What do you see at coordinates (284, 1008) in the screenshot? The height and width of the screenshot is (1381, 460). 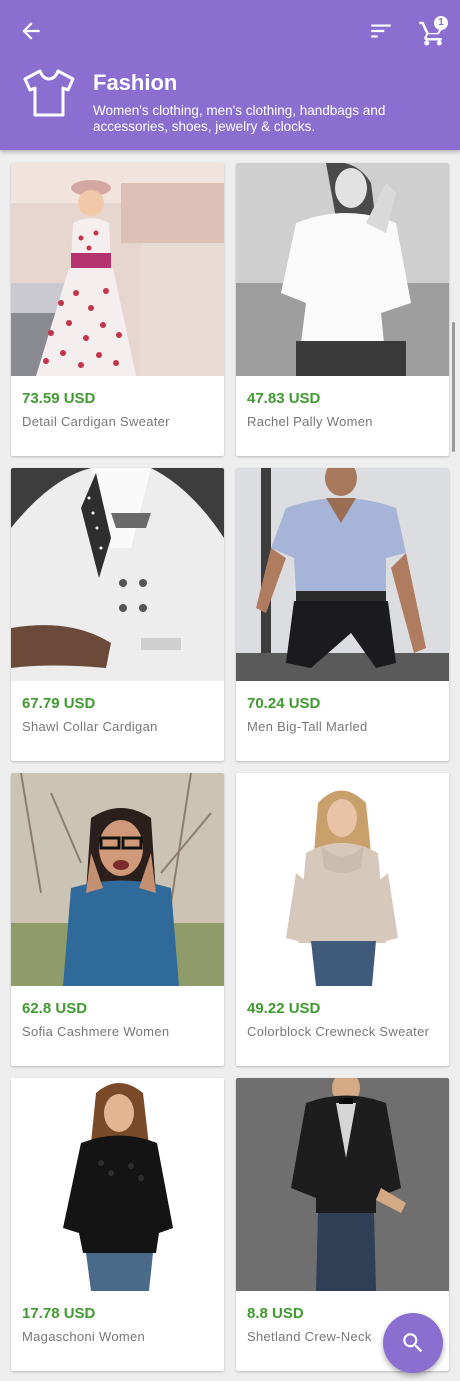 I see `product-price: 49.22 USD` at bounding box center [284, 1008].